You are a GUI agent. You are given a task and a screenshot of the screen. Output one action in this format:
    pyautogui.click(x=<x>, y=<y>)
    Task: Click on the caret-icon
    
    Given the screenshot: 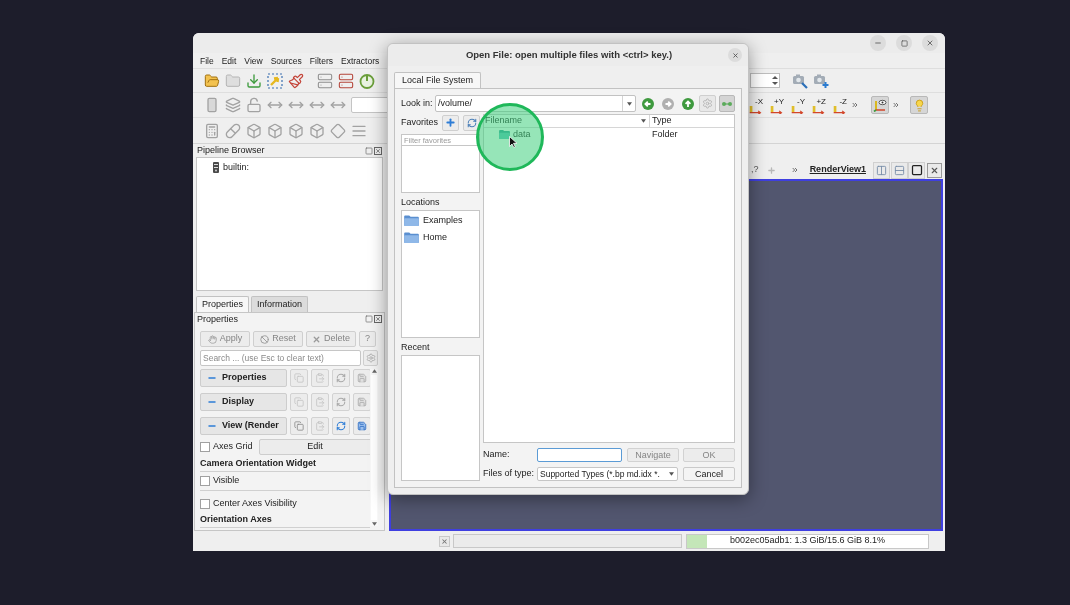 What is the action you would take?
    pyautogui.click(x=671, y=474)
    